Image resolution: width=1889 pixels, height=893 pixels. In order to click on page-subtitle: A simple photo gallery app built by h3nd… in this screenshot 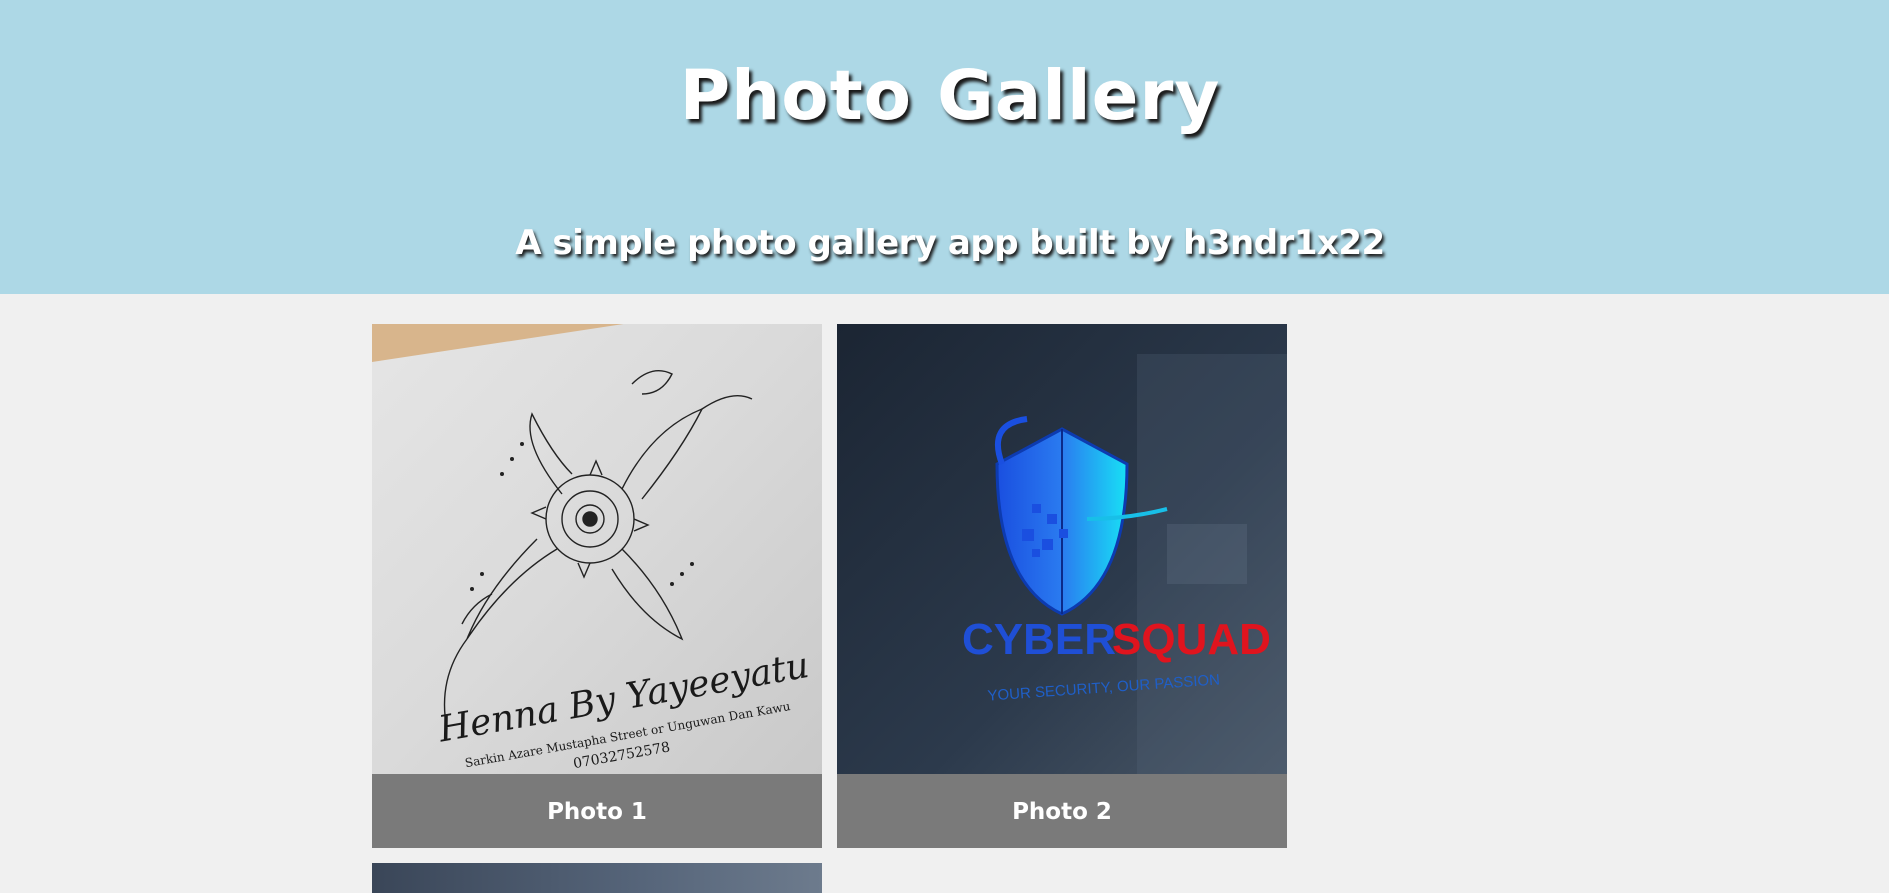, I will do `click(950, 243)`.